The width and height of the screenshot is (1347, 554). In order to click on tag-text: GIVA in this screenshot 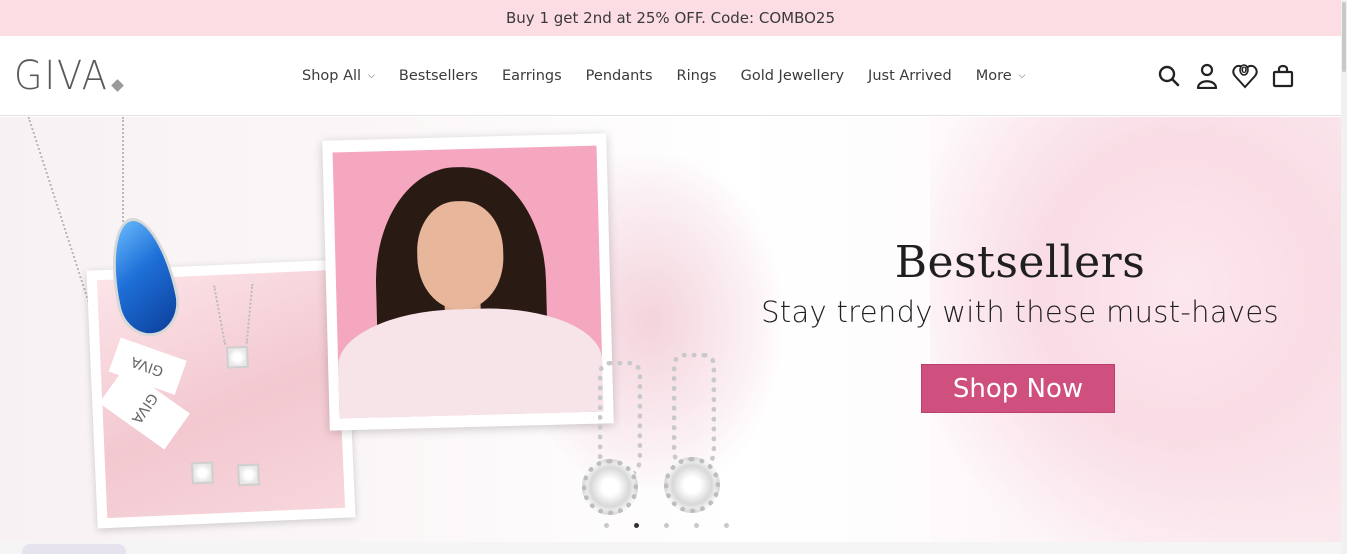, I will do `click(144, 408)`.